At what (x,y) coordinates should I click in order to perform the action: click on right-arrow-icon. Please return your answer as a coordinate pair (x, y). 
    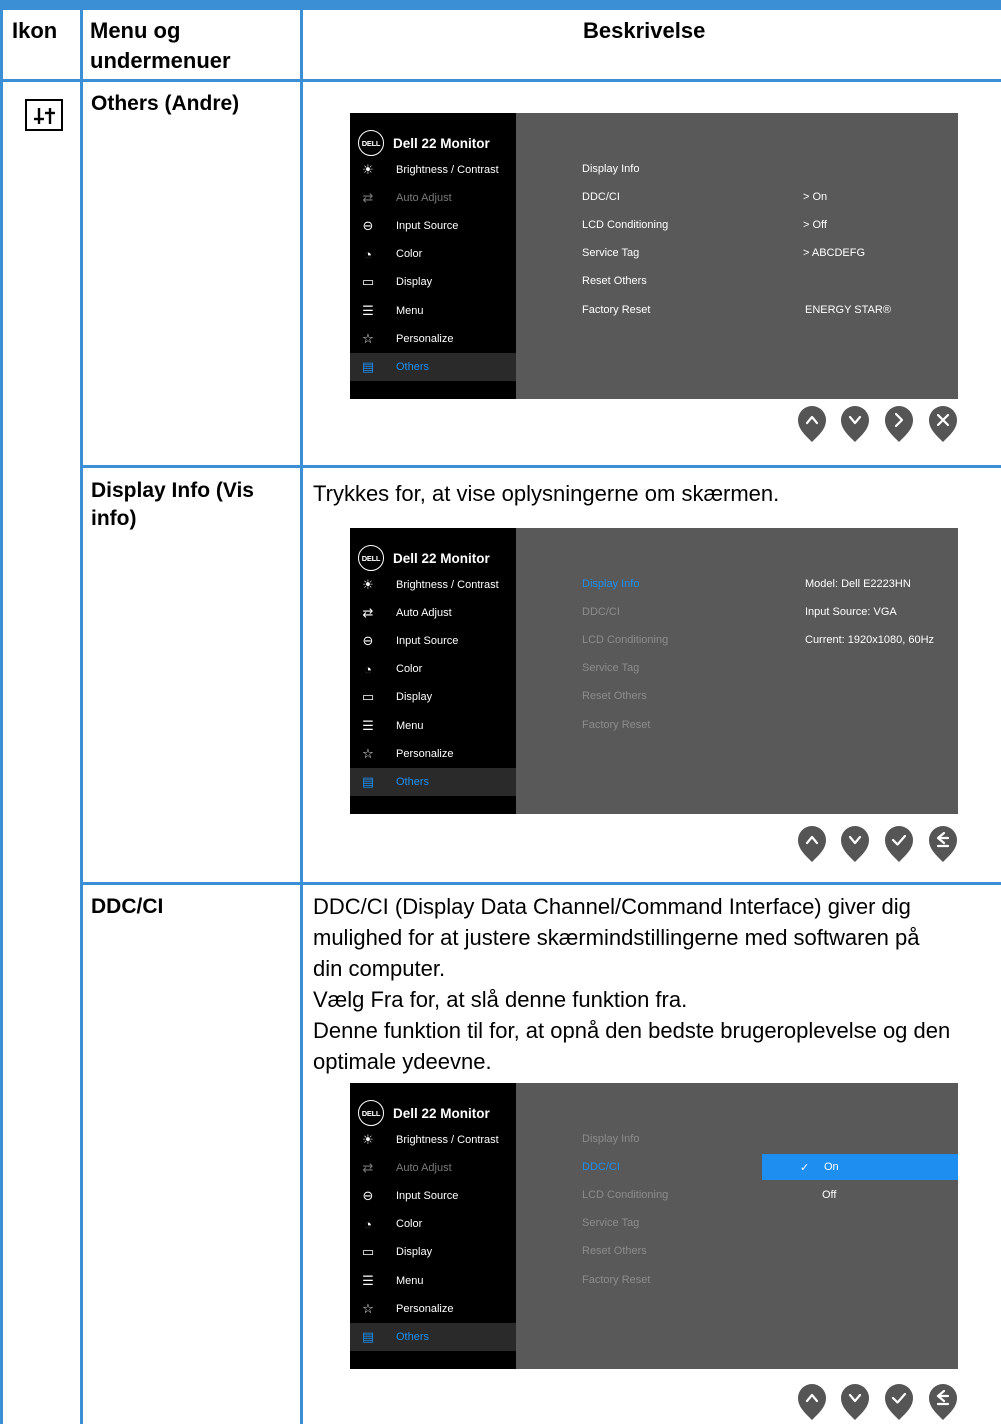
    Looking at the image, I should click on (899, 424).